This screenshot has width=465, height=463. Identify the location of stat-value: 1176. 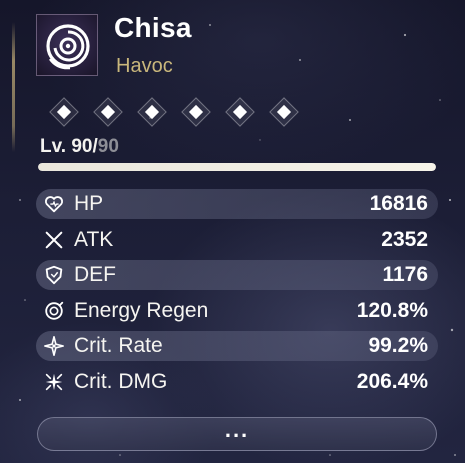
(405, 274).